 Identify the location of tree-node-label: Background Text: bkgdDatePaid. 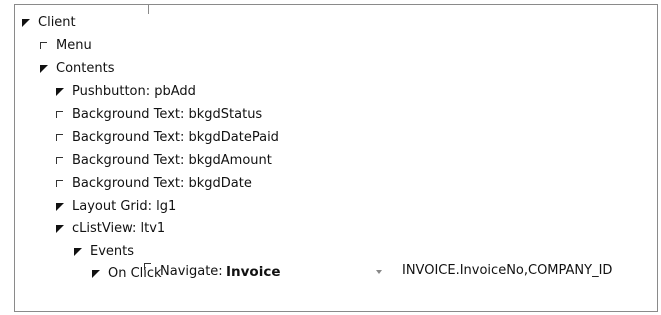
(175, 137).